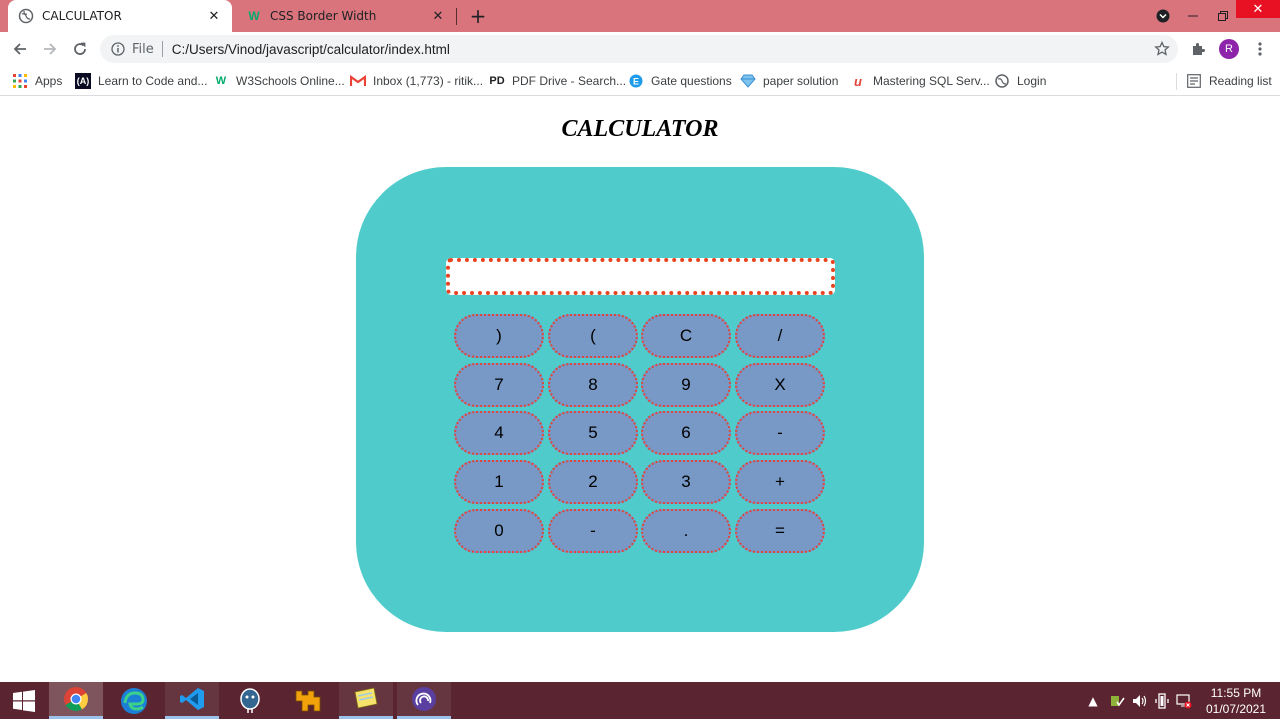  I want to click on profile-dropdown-icon, so click(1163, 16).